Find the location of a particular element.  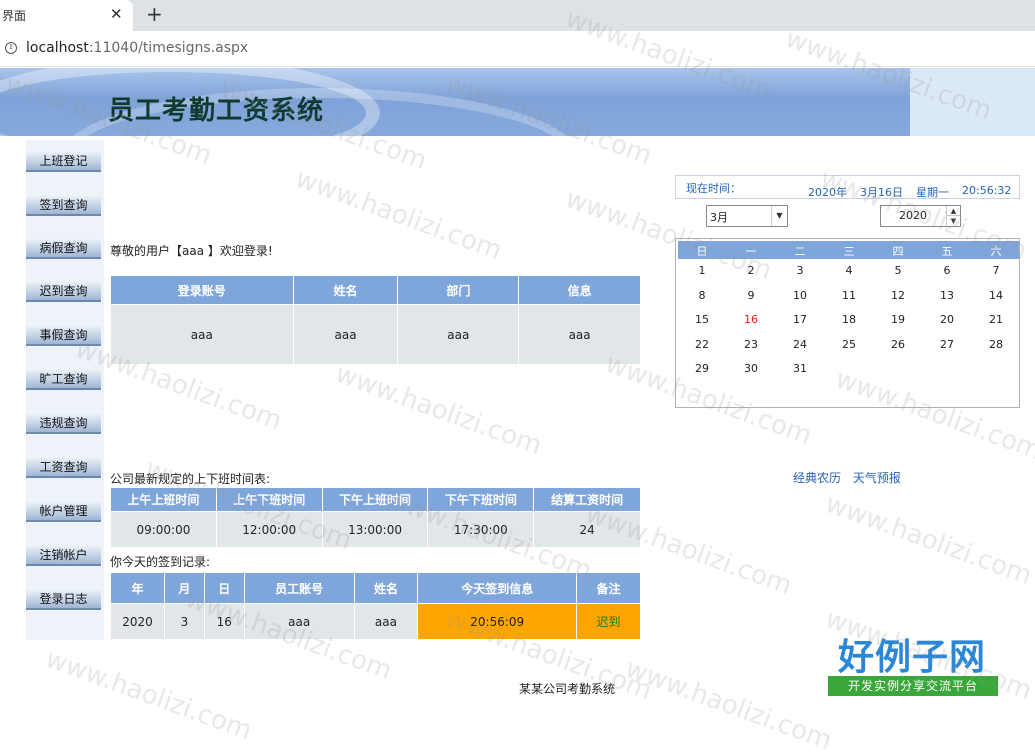

calendar-day: 2 is located at coordinates (751, 270).